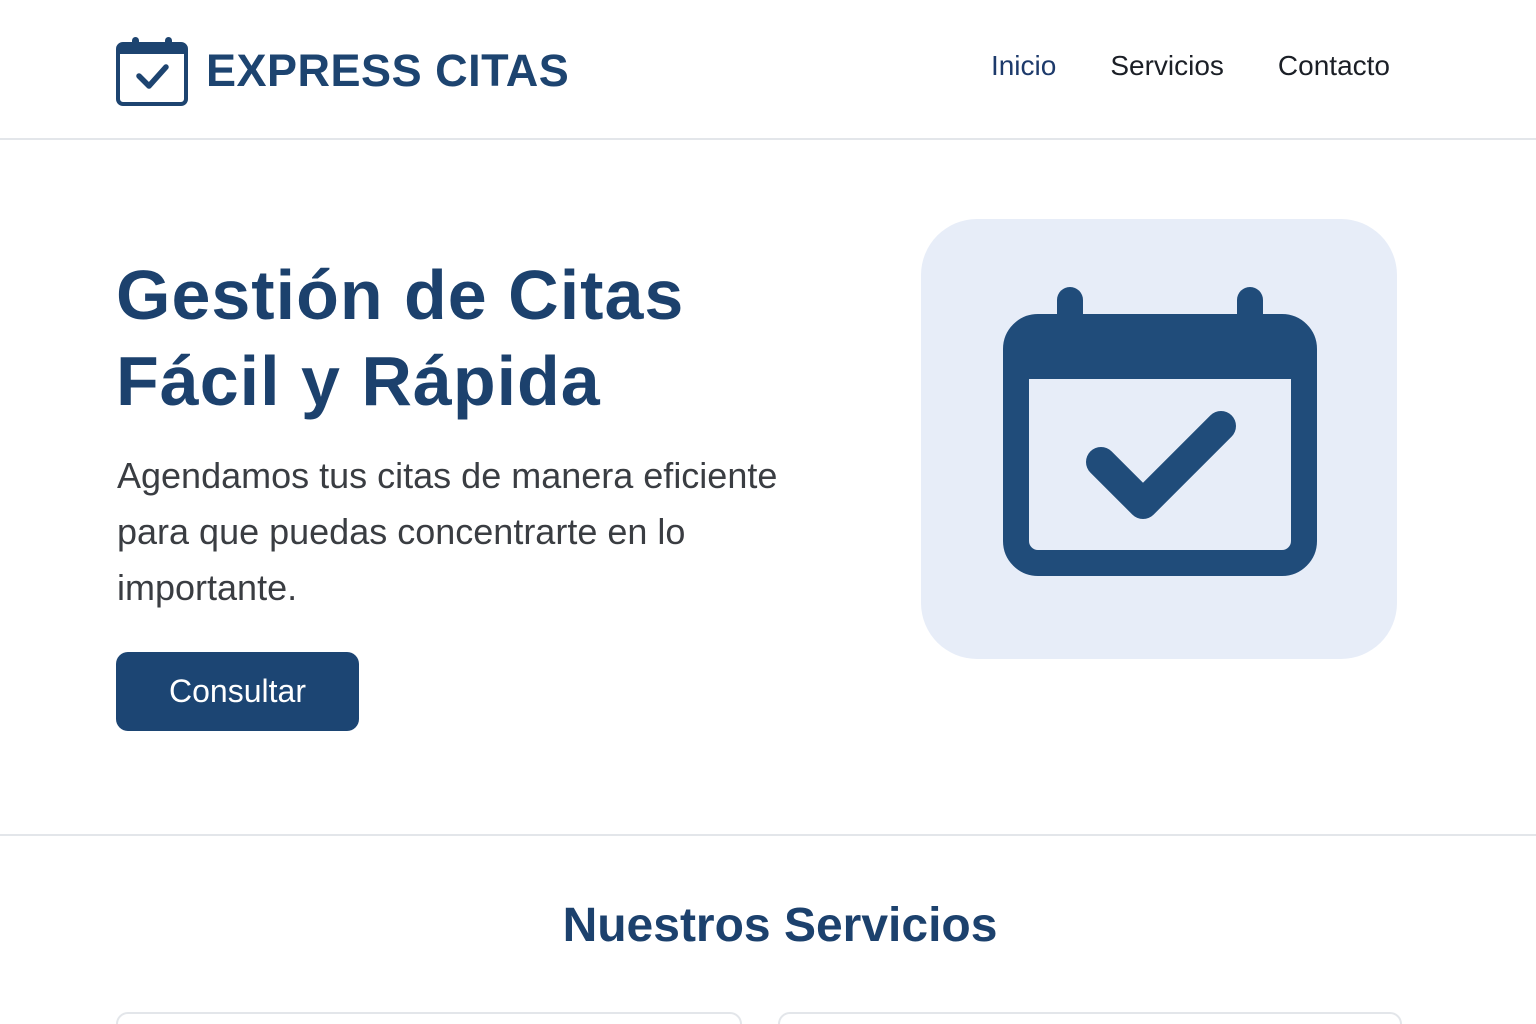  I want to click on brand-logo: EXPRESS CITAS, so click(342, 71).